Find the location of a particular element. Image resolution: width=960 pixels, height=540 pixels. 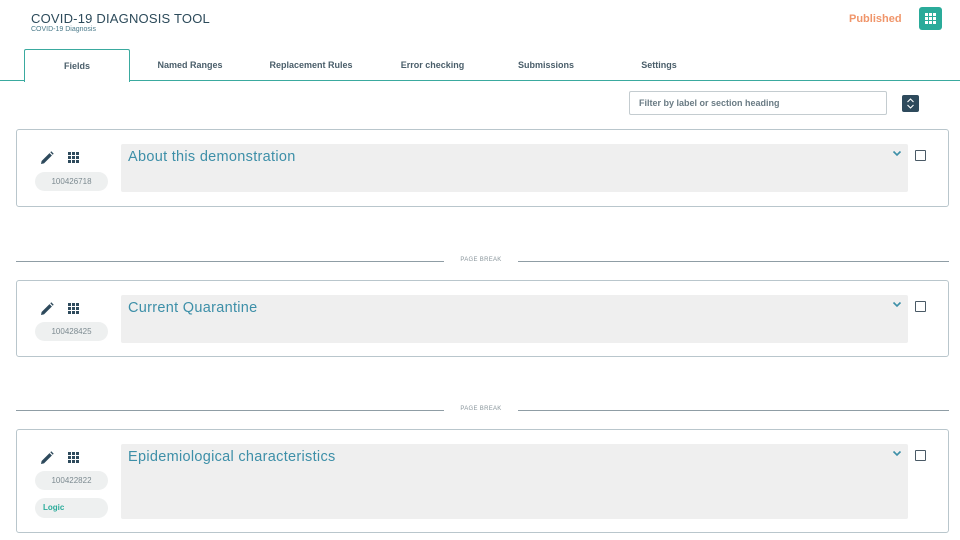

section-id: 100422822 is located at coordinates (71, 480).